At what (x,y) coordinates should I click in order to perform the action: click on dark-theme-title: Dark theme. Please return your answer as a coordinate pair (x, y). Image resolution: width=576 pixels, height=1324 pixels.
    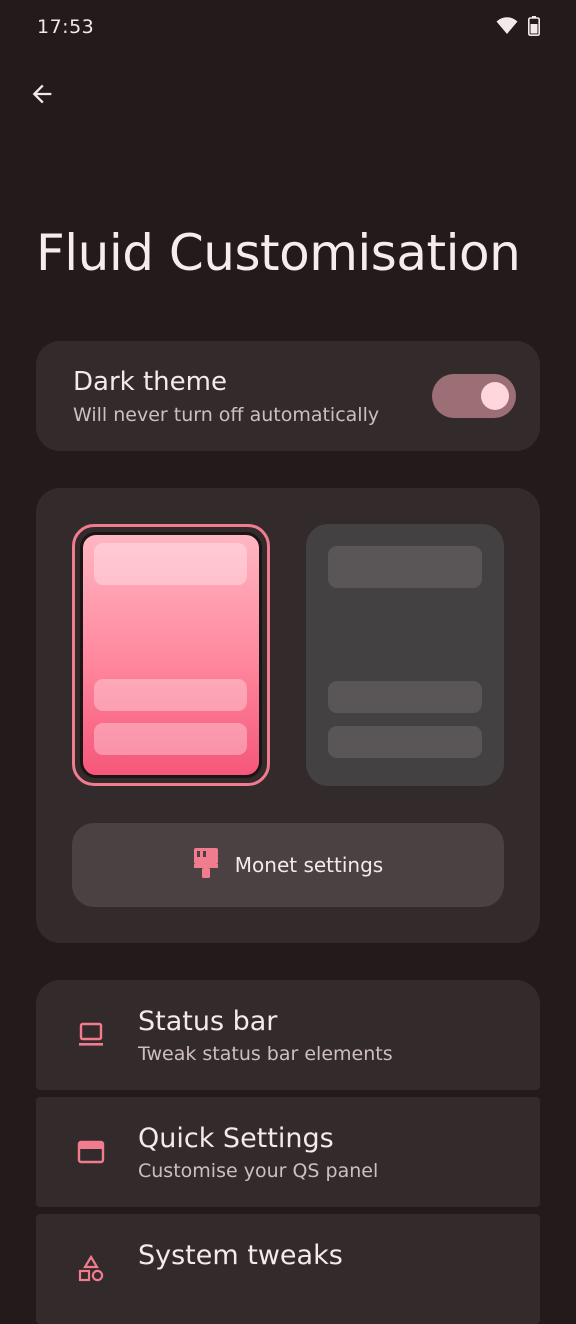
    Looking at the image, I should click on (150, 382).